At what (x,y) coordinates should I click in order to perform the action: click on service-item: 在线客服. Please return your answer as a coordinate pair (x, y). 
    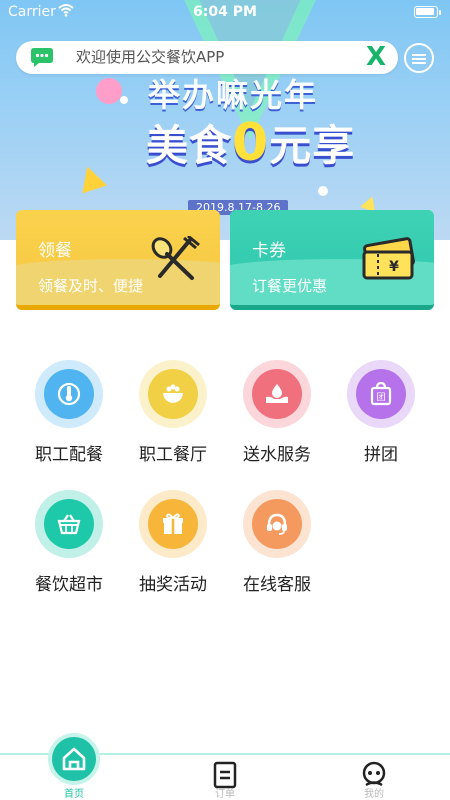
    Looking at the image, I should click on (277, 550).